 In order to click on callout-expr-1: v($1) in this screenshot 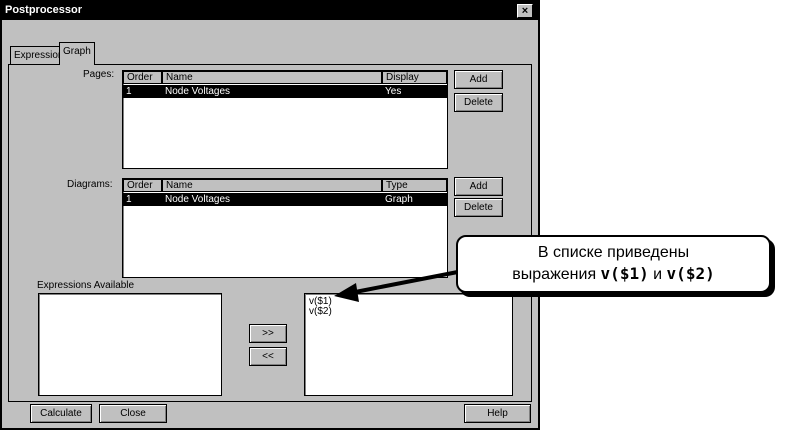, I will do `click(624, 273)`.